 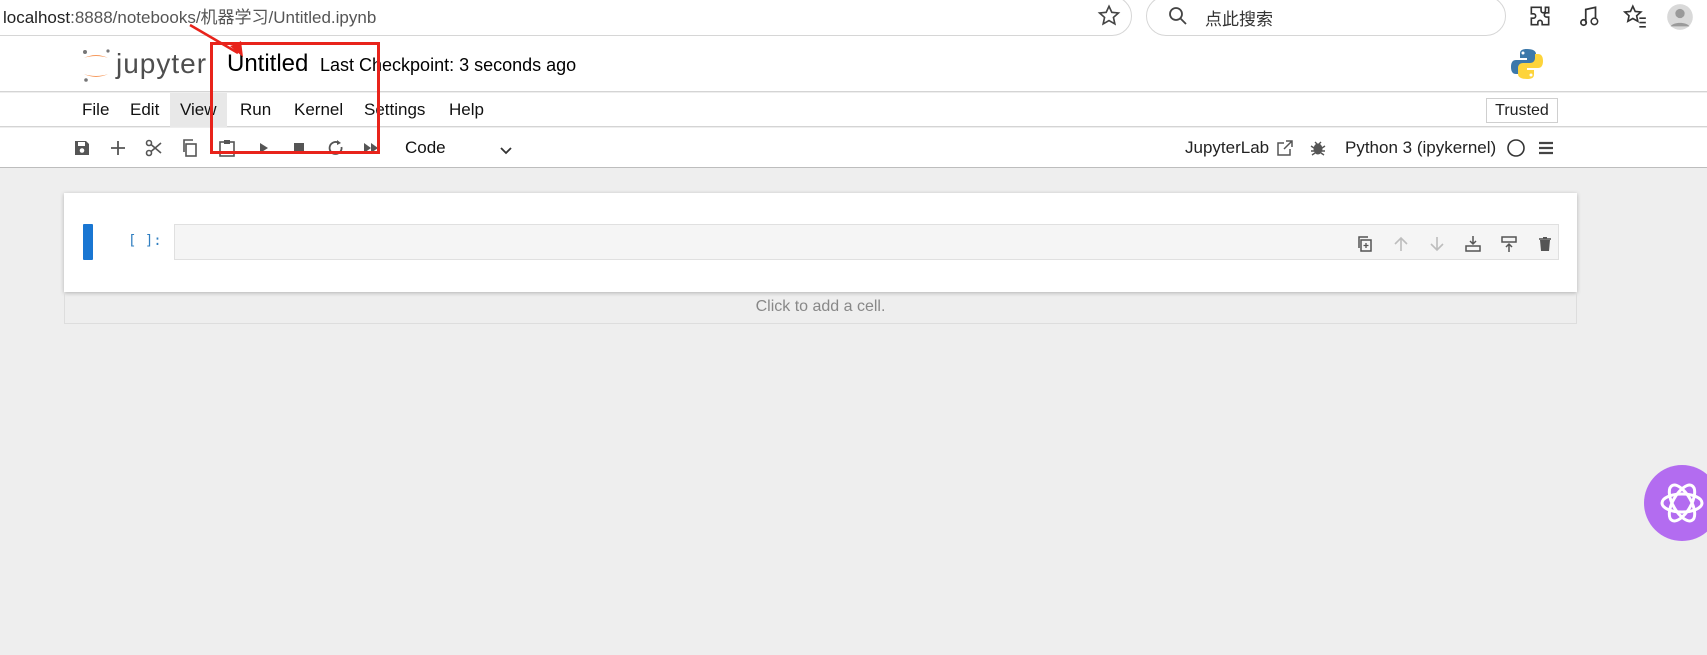 I want to click on jupyter-logo-text: jupyter, so click(x=162, y=63).